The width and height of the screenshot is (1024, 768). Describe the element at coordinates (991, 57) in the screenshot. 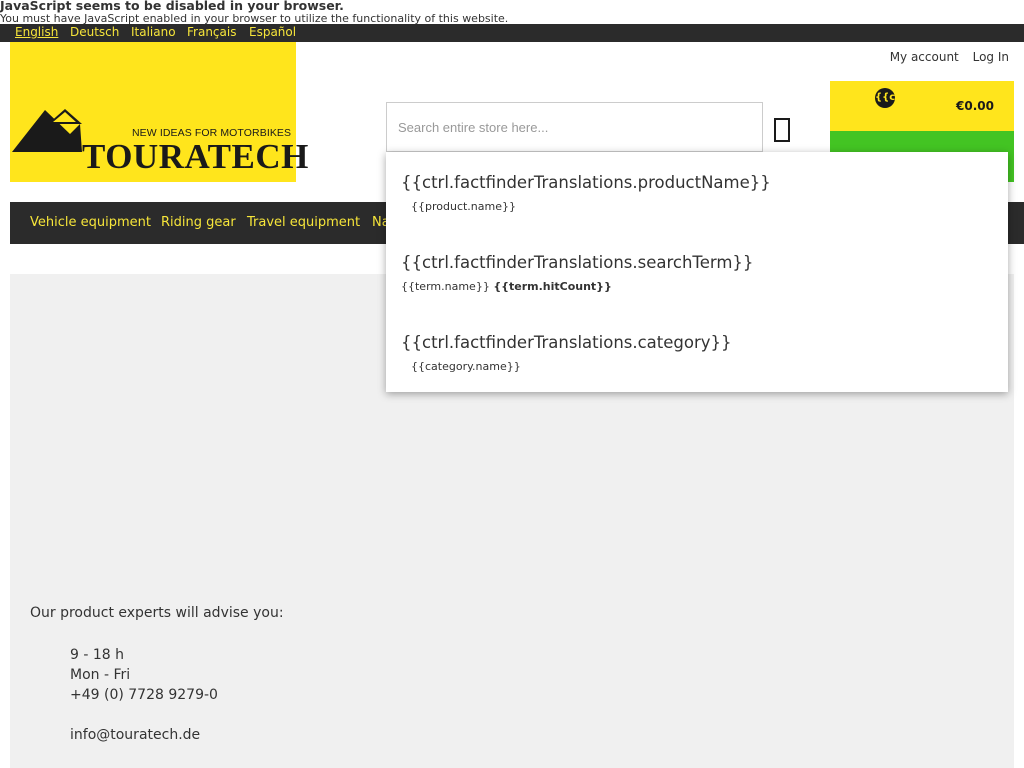

I see `login-link: Log In` at that location.